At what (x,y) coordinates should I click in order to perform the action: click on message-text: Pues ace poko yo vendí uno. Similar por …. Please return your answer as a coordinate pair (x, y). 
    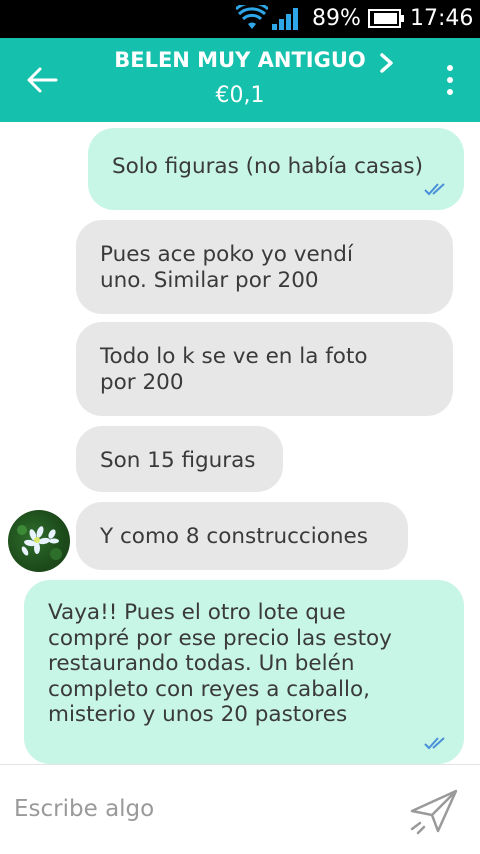
    Looking at the image, I should click on (226, 267).